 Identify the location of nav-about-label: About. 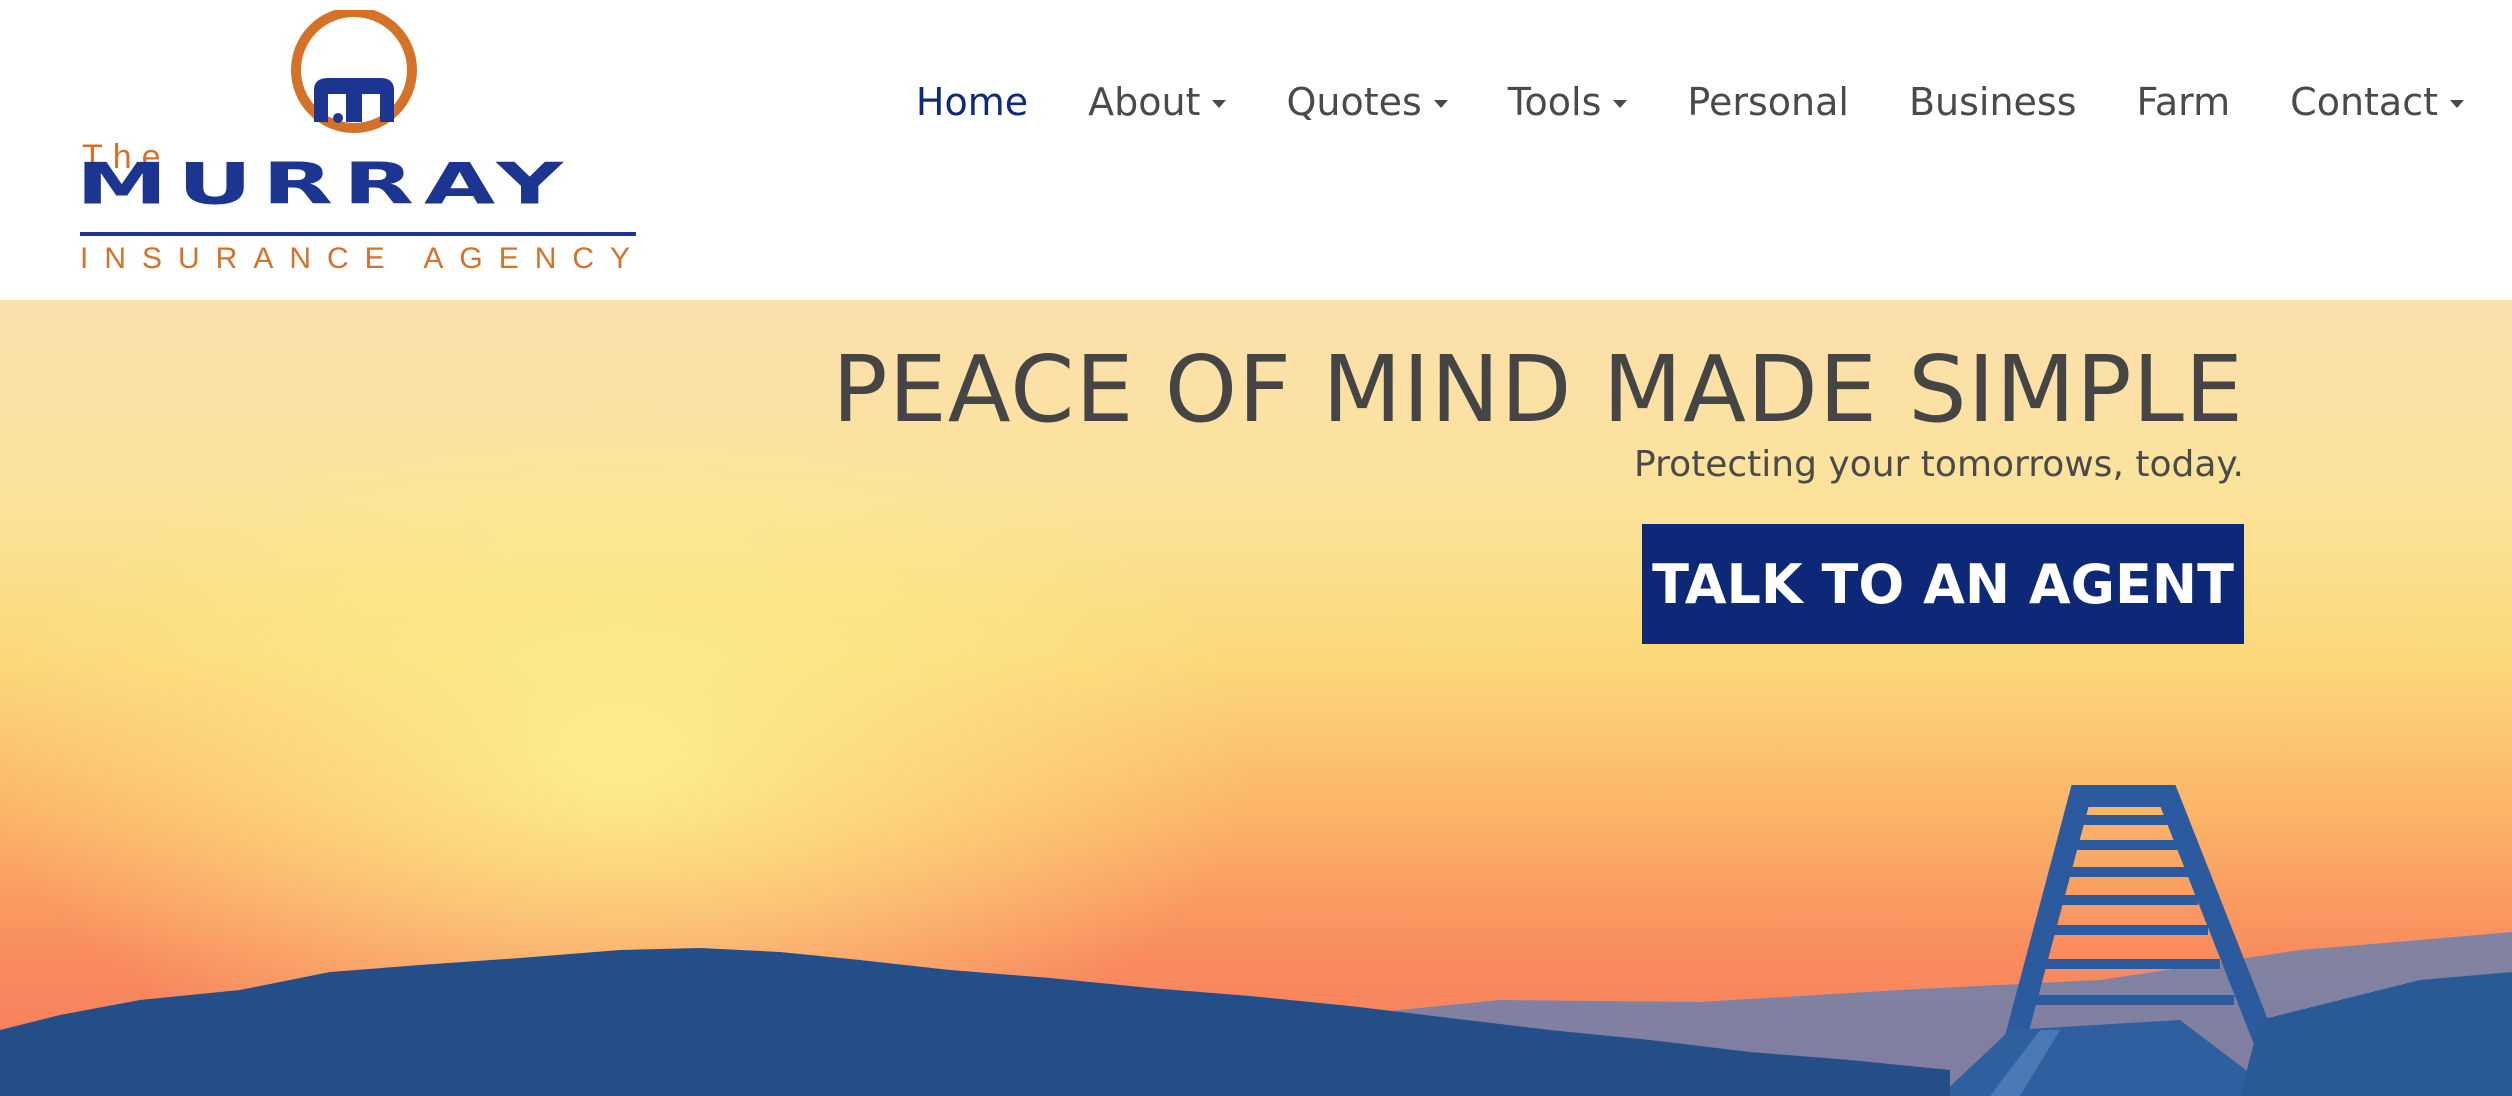
(1144, 102).